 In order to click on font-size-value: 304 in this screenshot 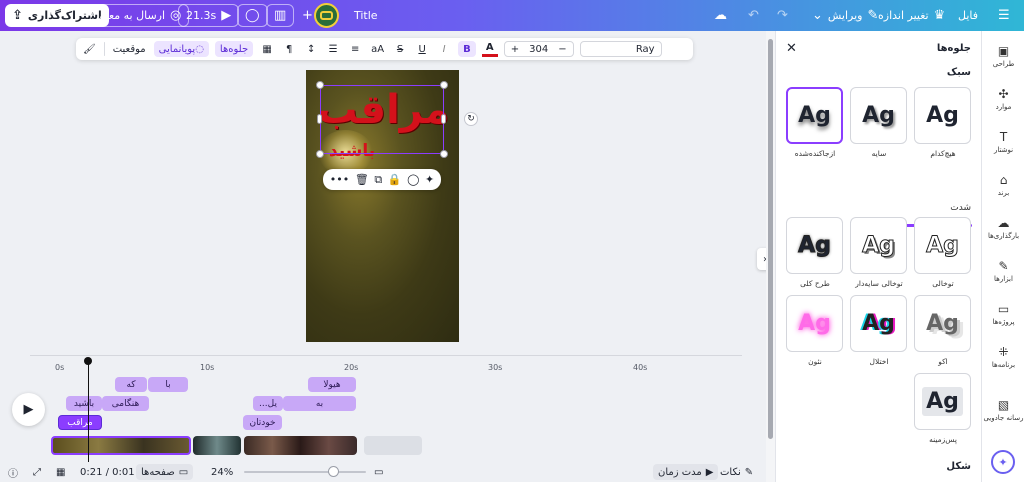, I will do `click(538, 49)`.